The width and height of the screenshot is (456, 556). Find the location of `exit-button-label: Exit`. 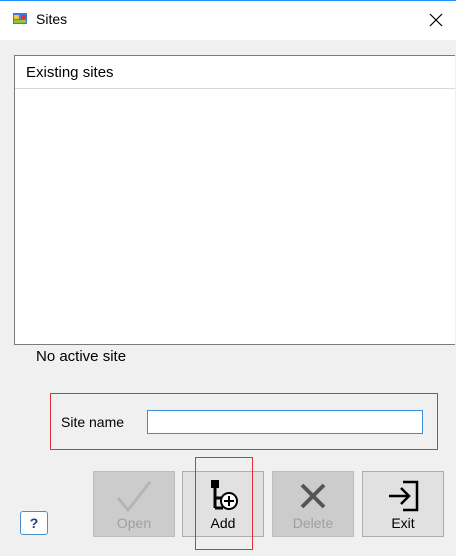

exit-button-label: Exit is located at coordinates (403, 523).